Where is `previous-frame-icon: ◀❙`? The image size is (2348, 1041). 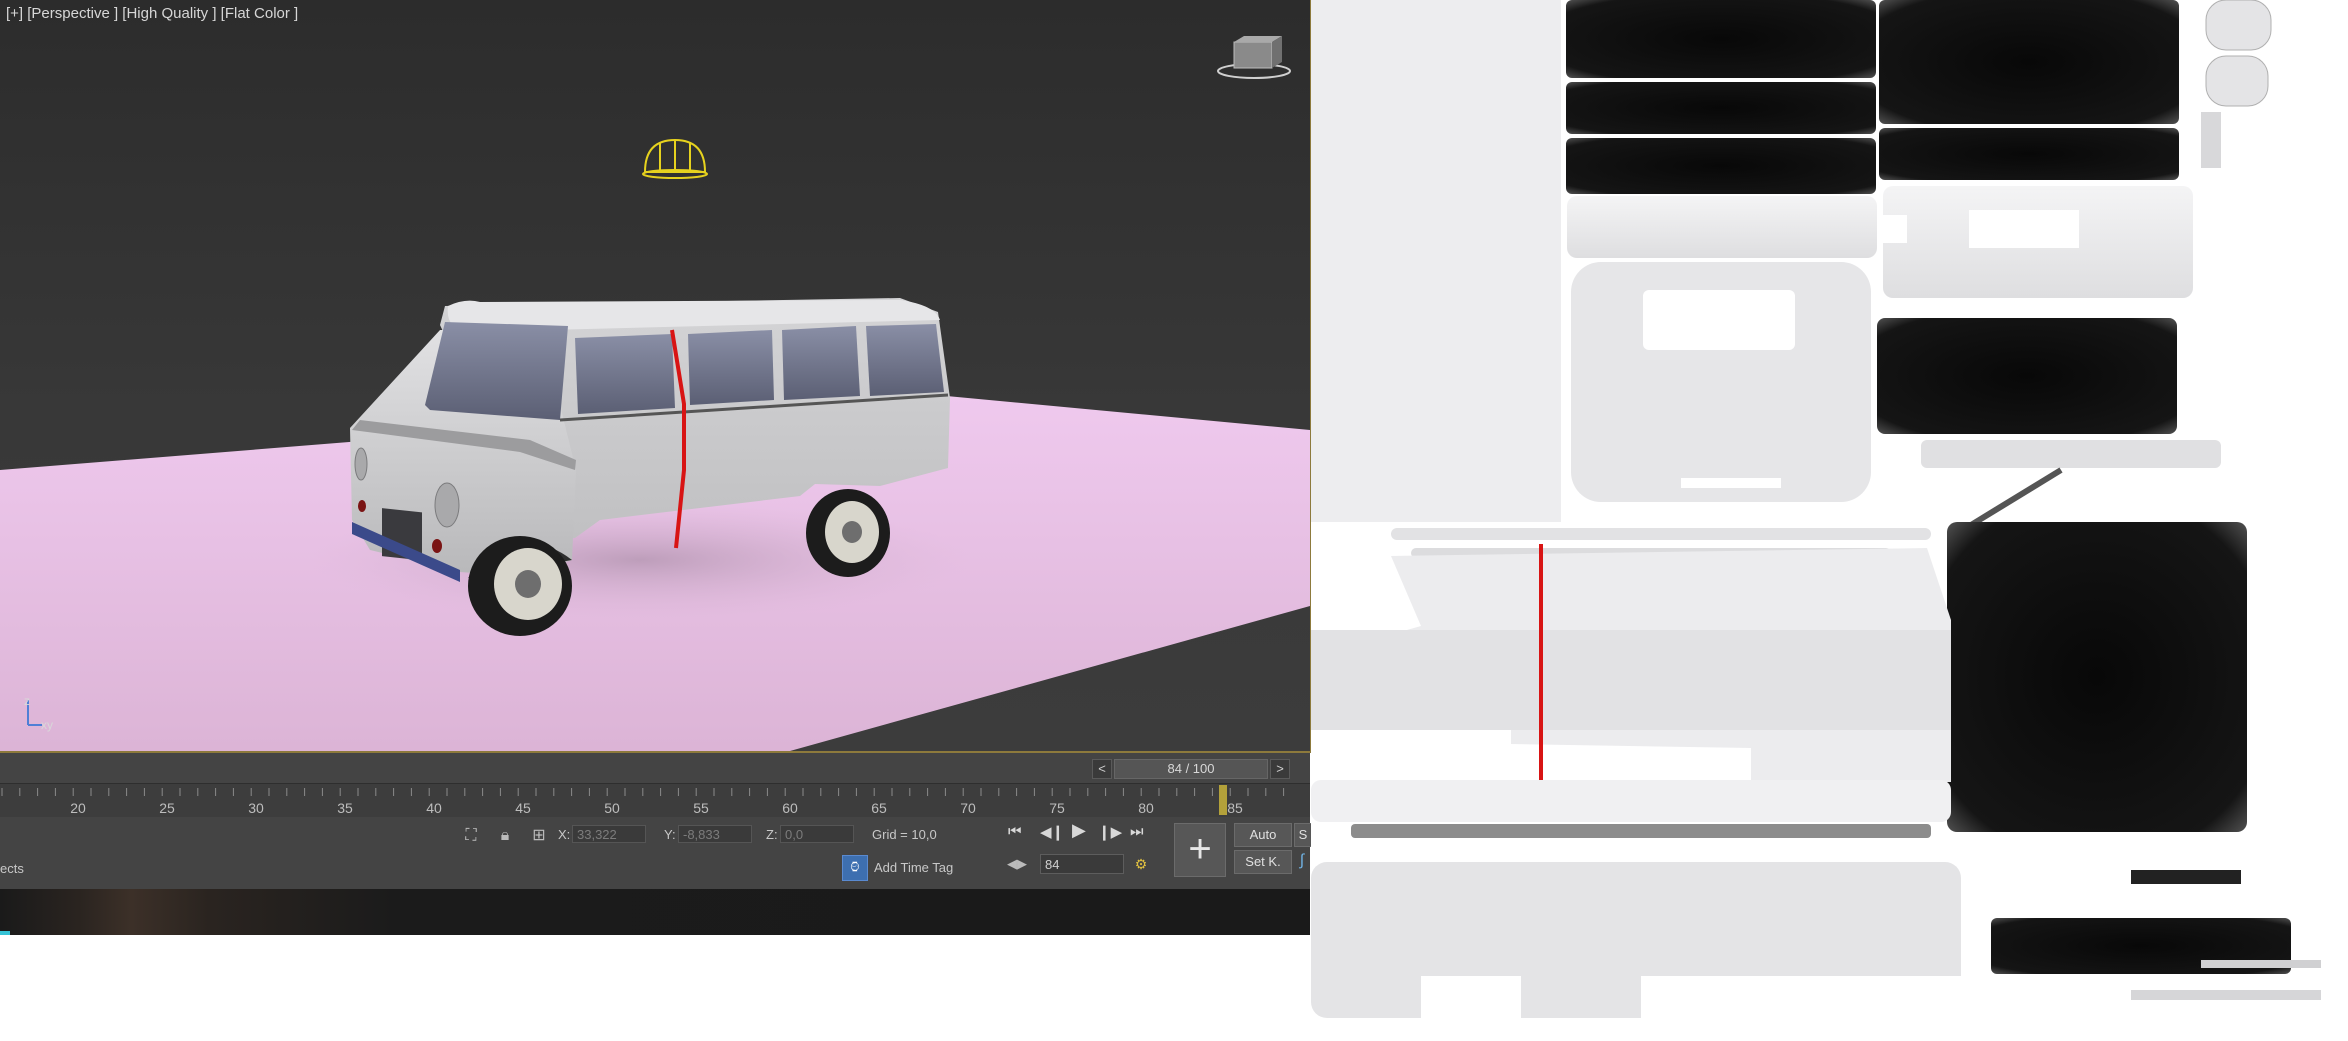 previous-frame-icon: ◀❙ is located at coordinates (1052, 832).